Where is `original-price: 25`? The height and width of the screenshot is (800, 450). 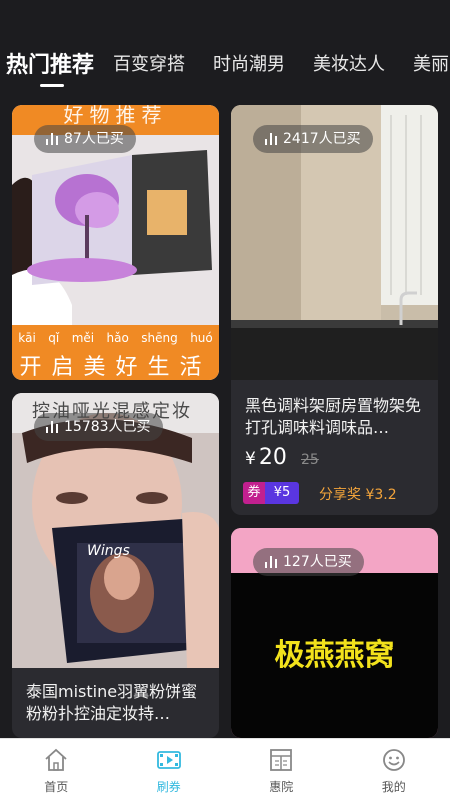
original-price: 25 is located at coordinates (310, 460).